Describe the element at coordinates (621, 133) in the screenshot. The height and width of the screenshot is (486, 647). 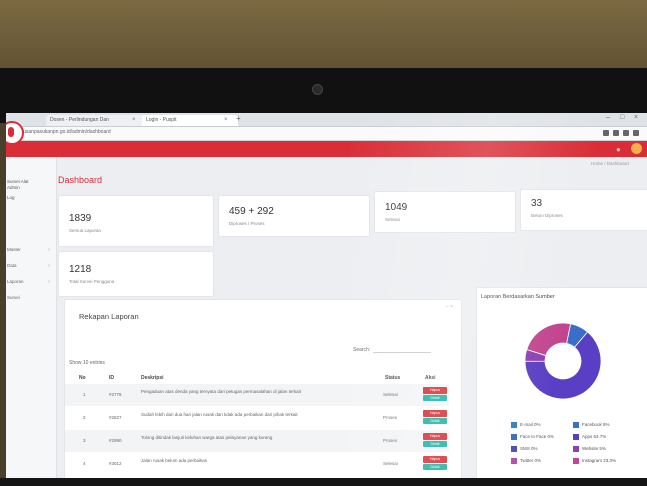
I see `extension-icons` at that location.